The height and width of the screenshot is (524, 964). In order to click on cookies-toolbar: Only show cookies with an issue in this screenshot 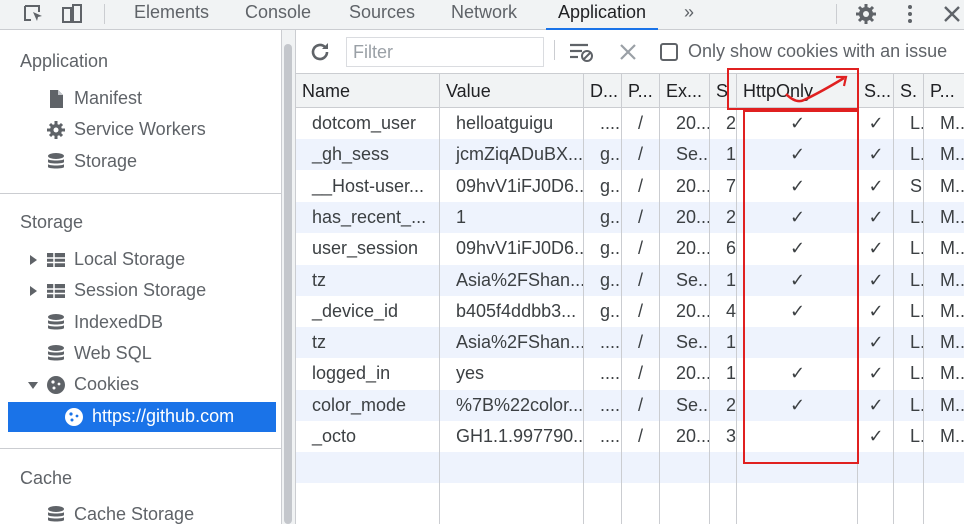, I will do `click(630, 52)`.